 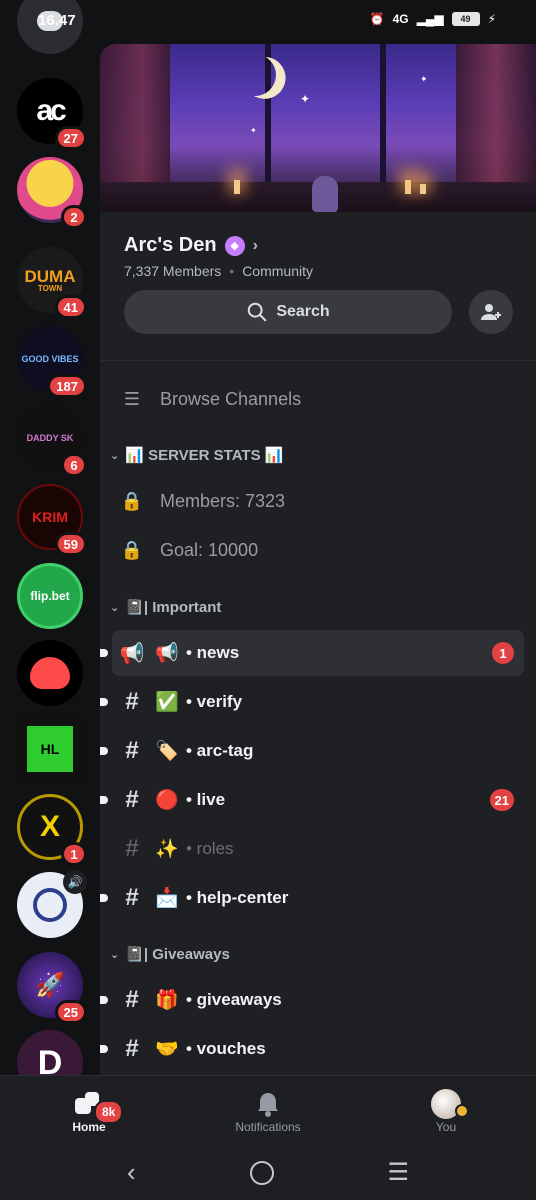 What do you see at coordinates (231, 398) in the screenshot?
I see `browse-channels-label: Browse Channels` at bounding box center [231, 398].